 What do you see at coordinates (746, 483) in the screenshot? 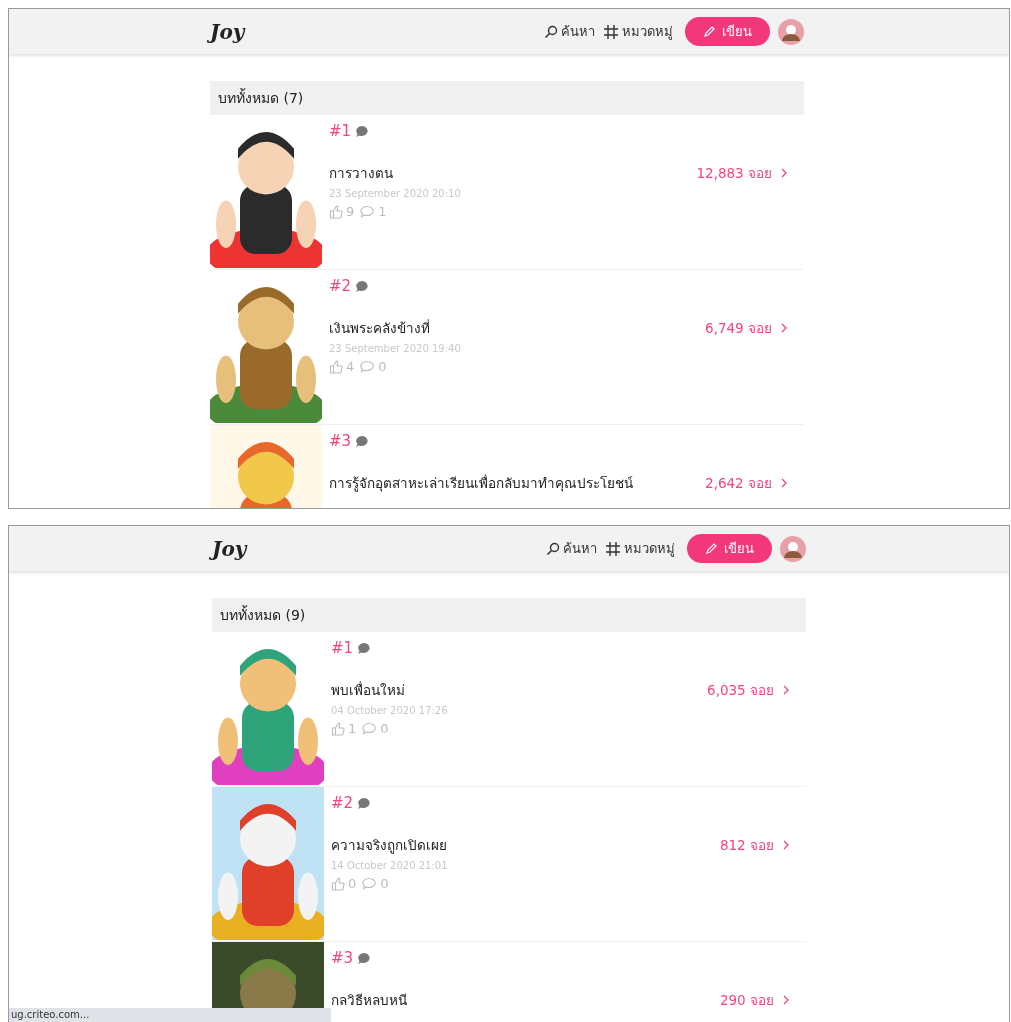
I see `view-count: 2,642 จอย` at bounding box center [746, 483].